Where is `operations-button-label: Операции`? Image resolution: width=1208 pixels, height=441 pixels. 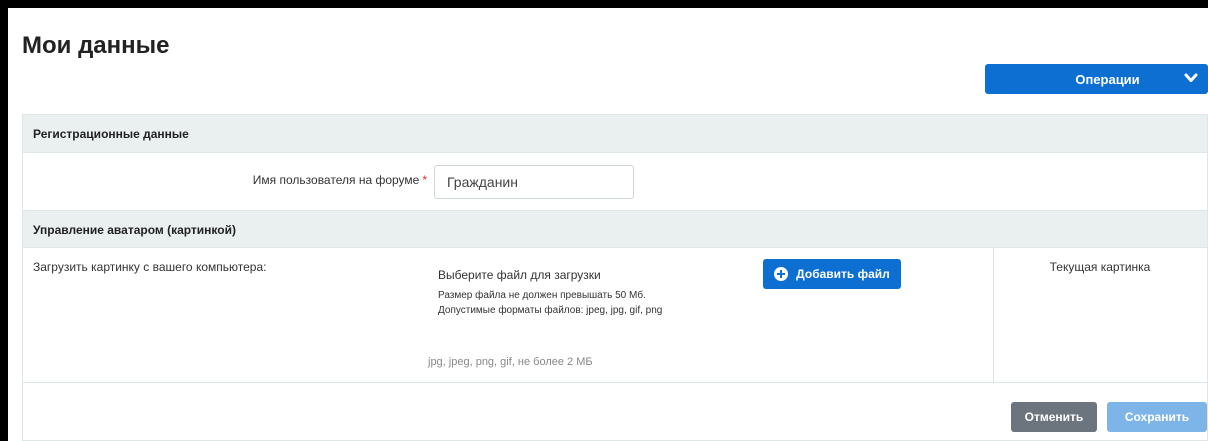
operations-button-label: Операции is located at coordinates (1107, 79).